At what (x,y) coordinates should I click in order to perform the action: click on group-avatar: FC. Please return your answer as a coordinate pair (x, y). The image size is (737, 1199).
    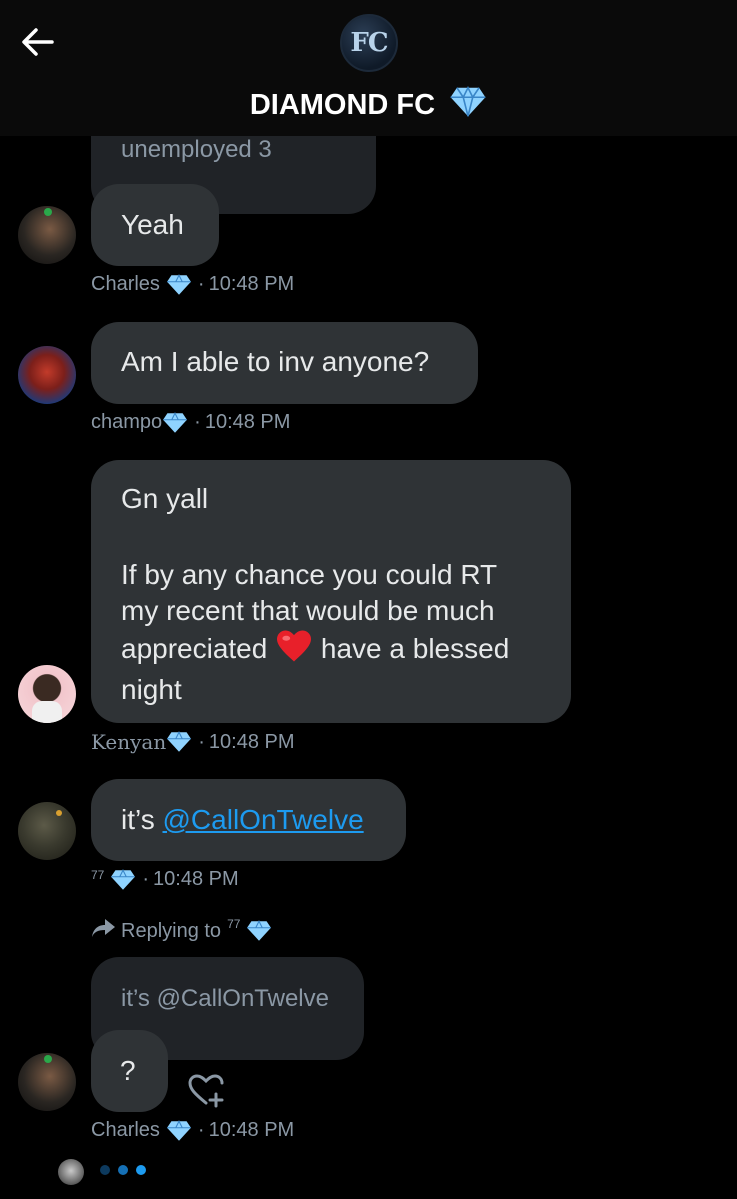
    Looking at the image, I should click on (369, 43).